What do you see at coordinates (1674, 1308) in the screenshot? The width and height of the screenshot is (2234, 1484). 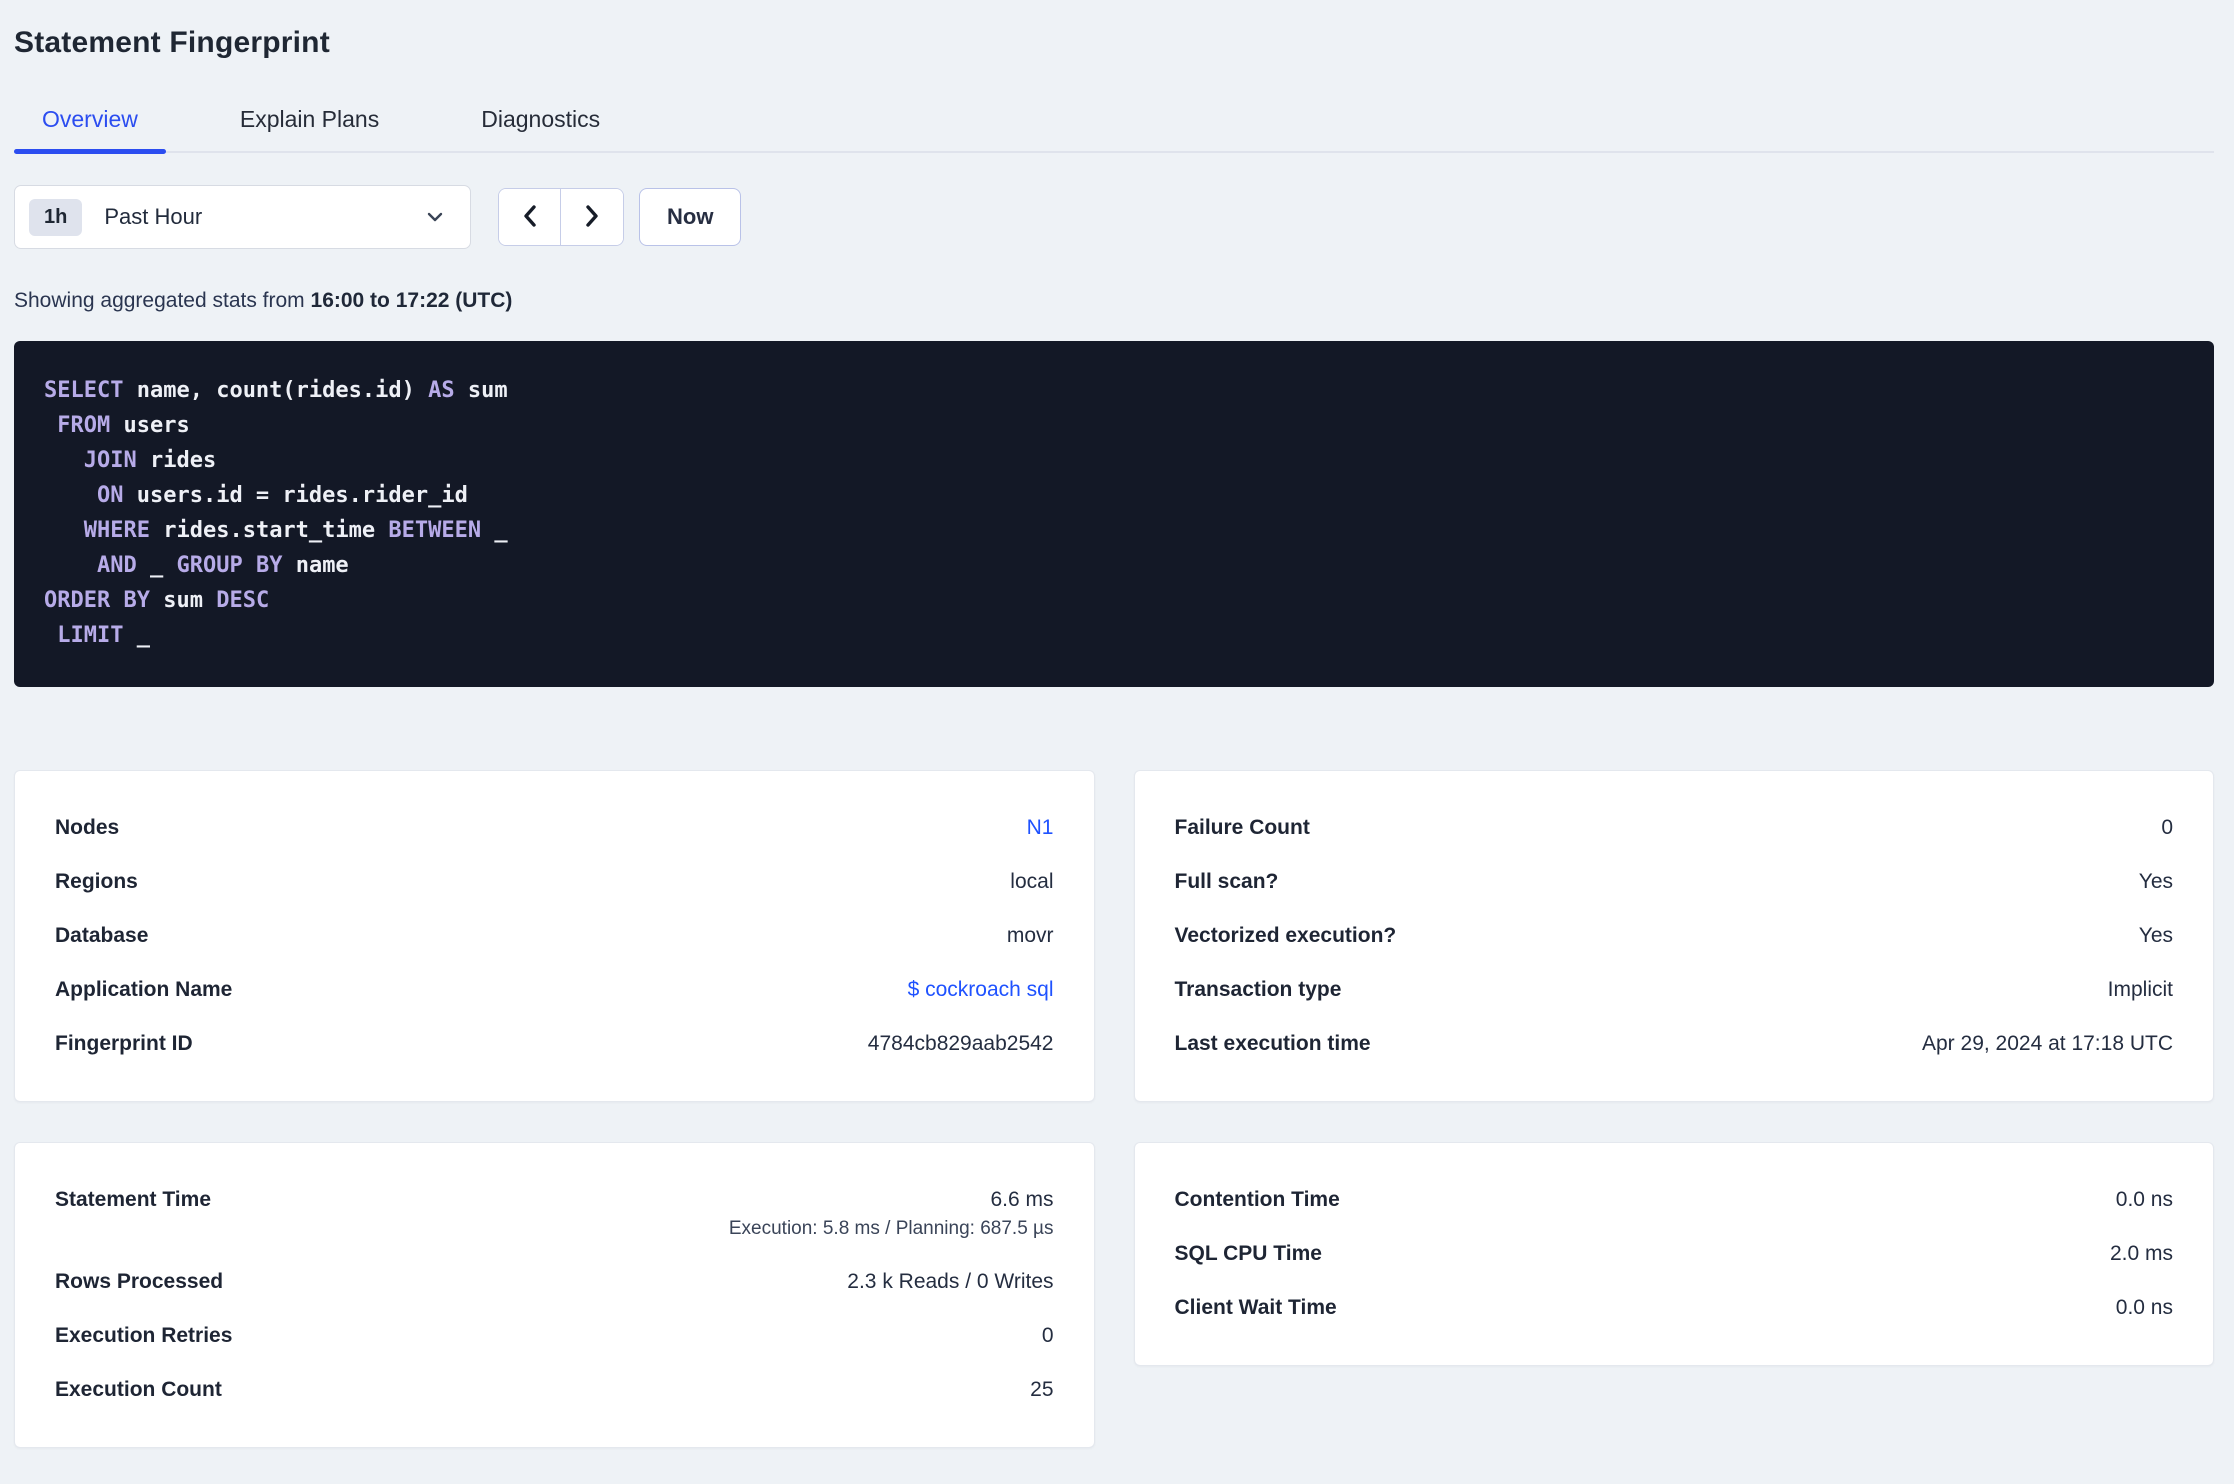 I see `card-row: Client Wait Time 0.0 ns` at bounding box center [1674, 1308].